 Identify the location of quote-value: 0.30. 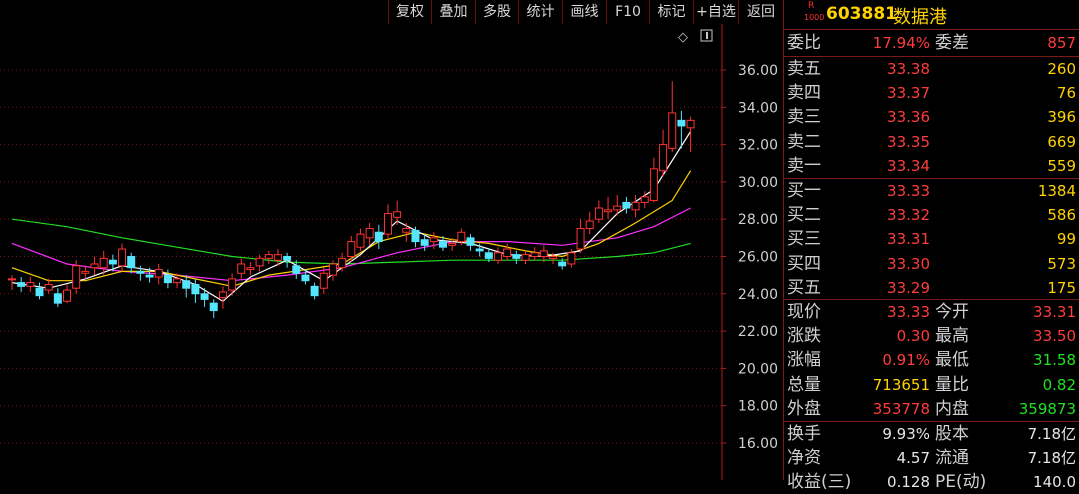
(913, 336).